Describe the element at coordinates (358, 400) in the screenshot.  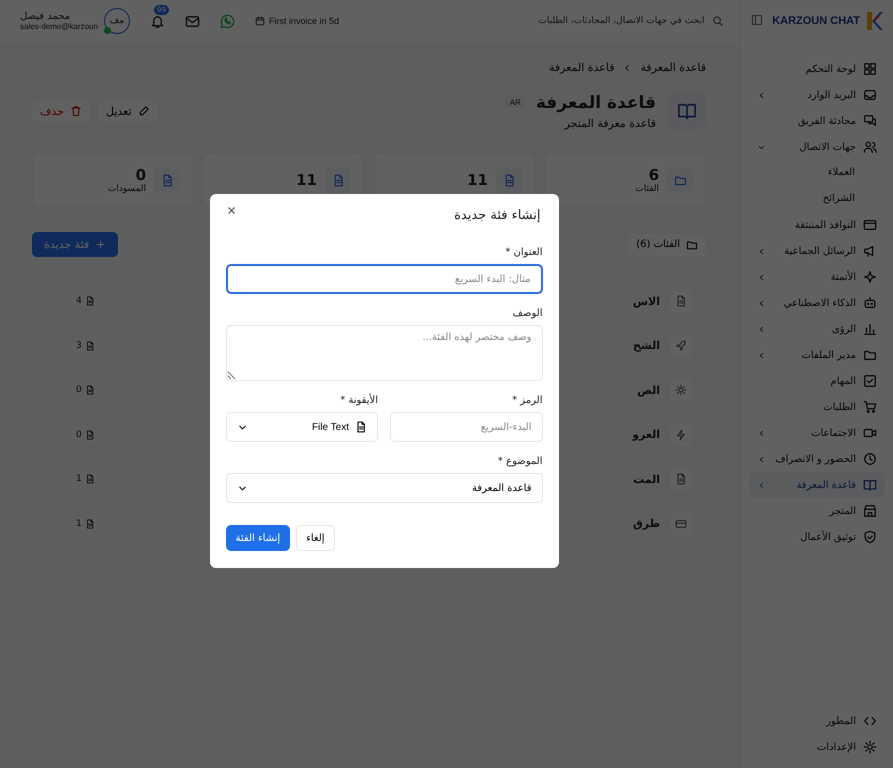
I see `field-label: الأيقونة *` at that location.